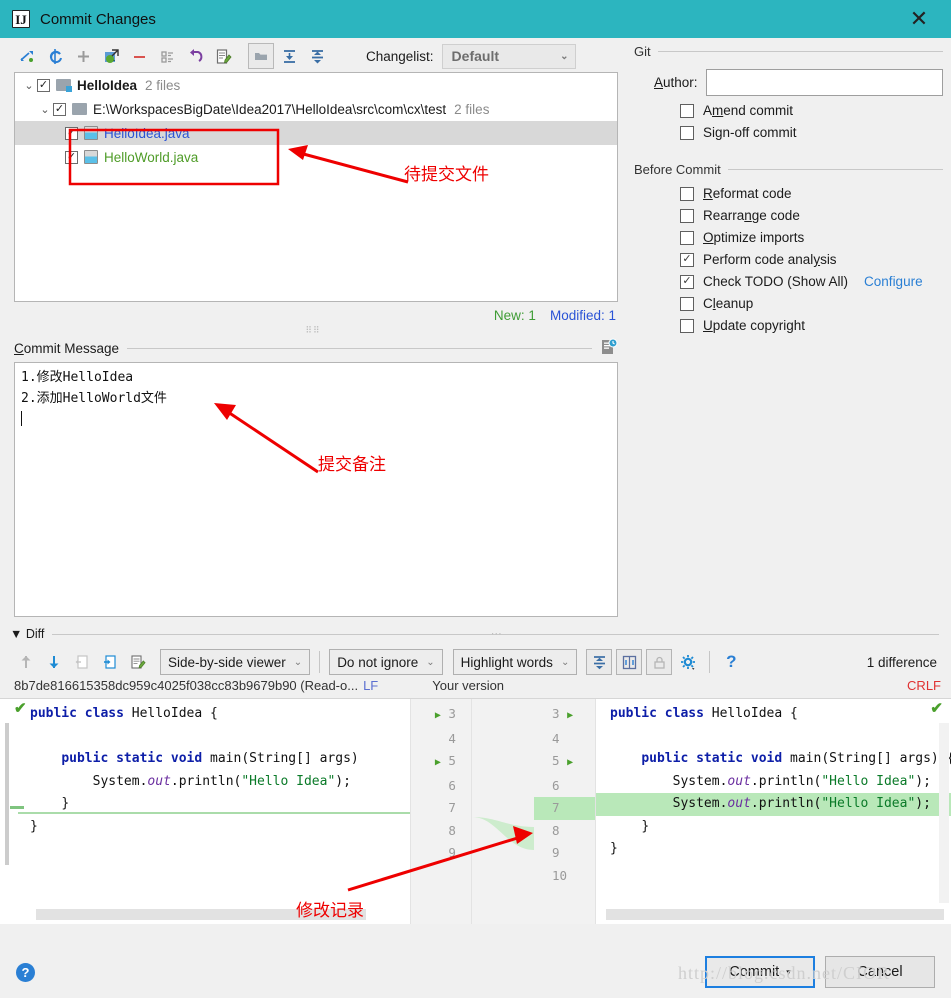 The width and height of the screenshot is (951, 998). What do you see at coordinates (731, 662) in the screenshot?
I see `question-icon: ?` at bounding box center [731, 662].